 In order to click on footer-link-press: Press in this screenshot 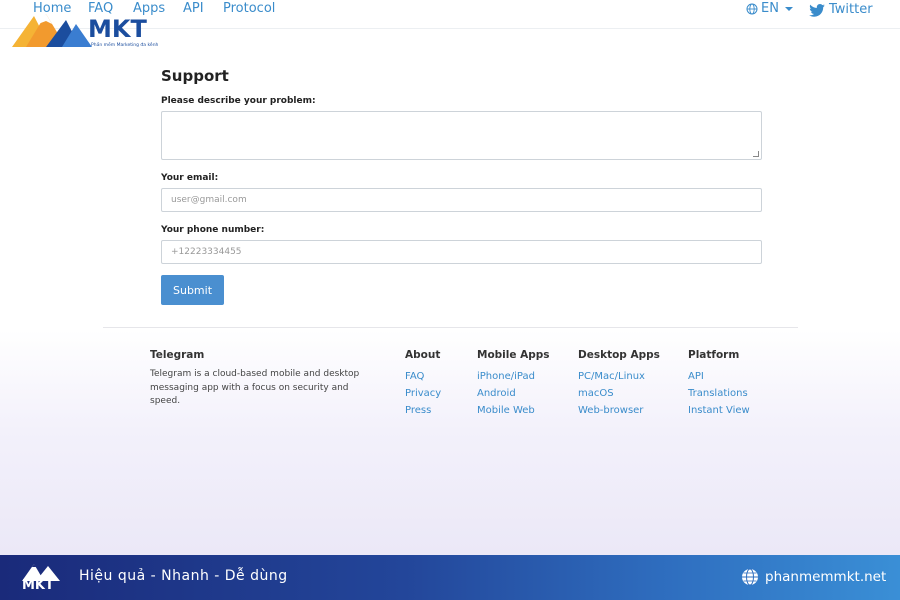, I will do `click(418, 411)`.